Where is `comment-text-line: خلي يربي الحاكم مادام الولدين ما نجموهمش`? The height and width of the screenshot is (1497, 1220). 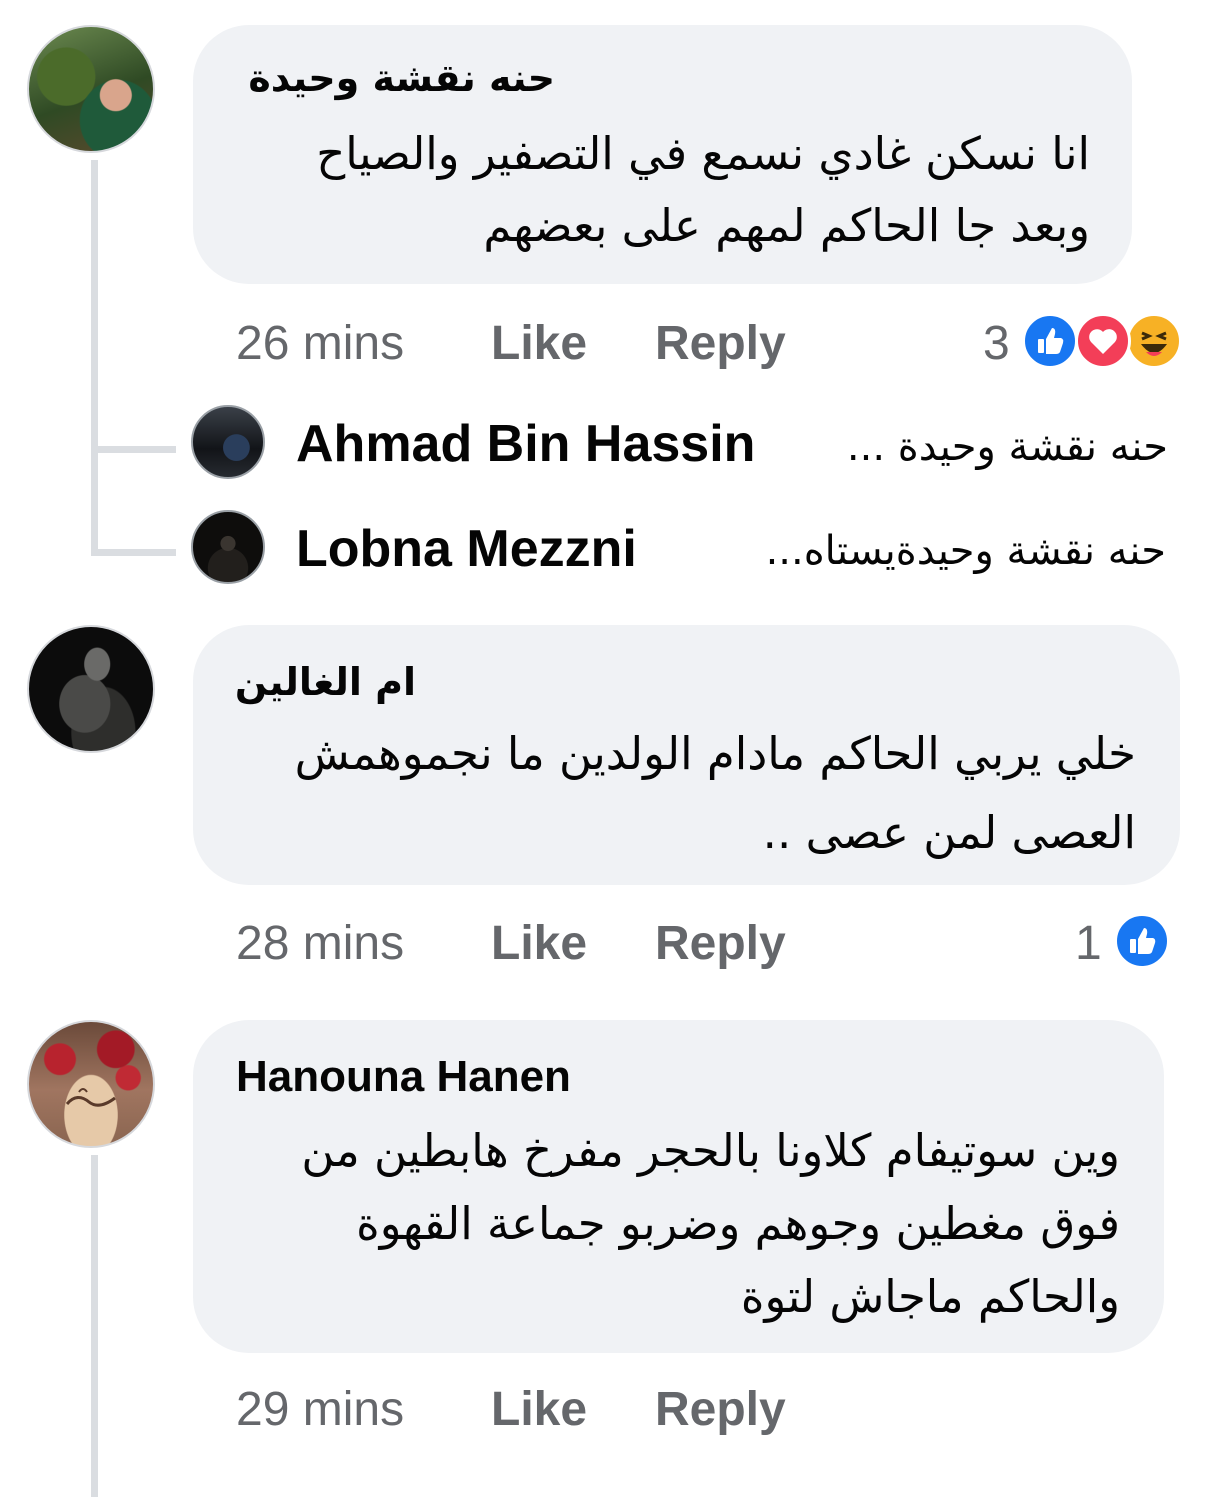
comment-text-line: خلي يربي الحاكم مادام الولدين ما نجموهمش is located at coordinates (715, 753).